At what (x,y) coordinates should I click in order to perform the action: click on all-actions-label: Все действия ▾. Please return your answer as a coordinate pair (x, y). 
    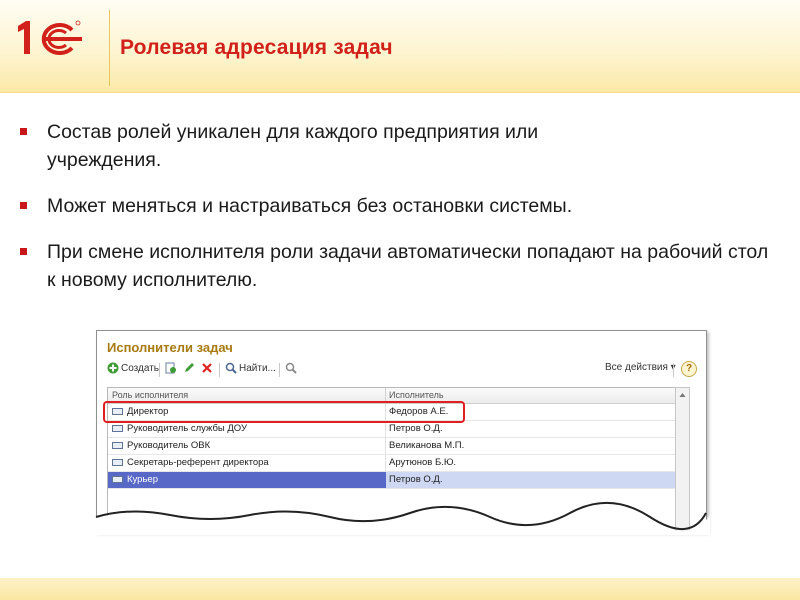
    Looking at the image, I should click on (640, 367).